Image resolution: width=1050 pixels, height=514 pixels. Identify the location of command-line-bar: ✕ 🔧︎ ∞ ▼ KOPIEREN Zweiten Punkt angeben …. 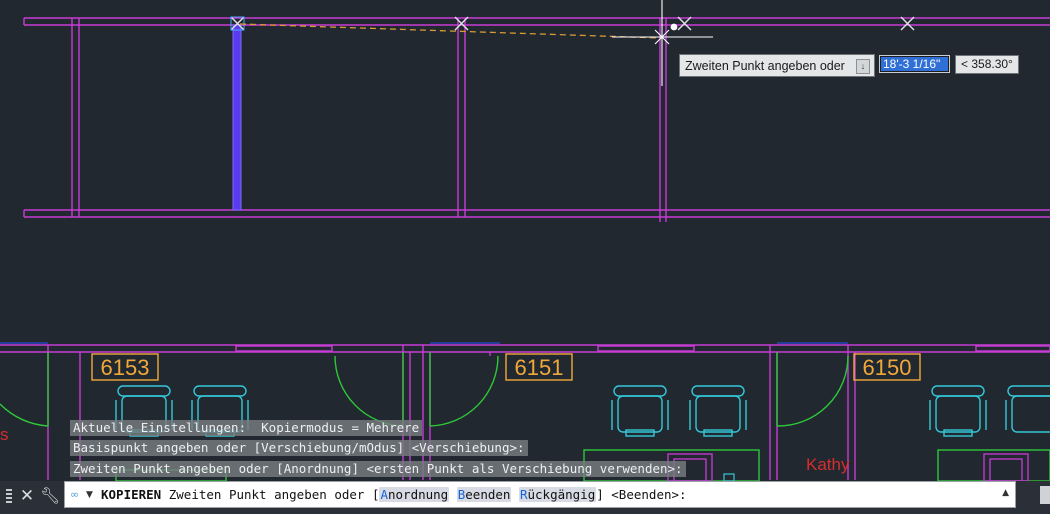
(525, 497).